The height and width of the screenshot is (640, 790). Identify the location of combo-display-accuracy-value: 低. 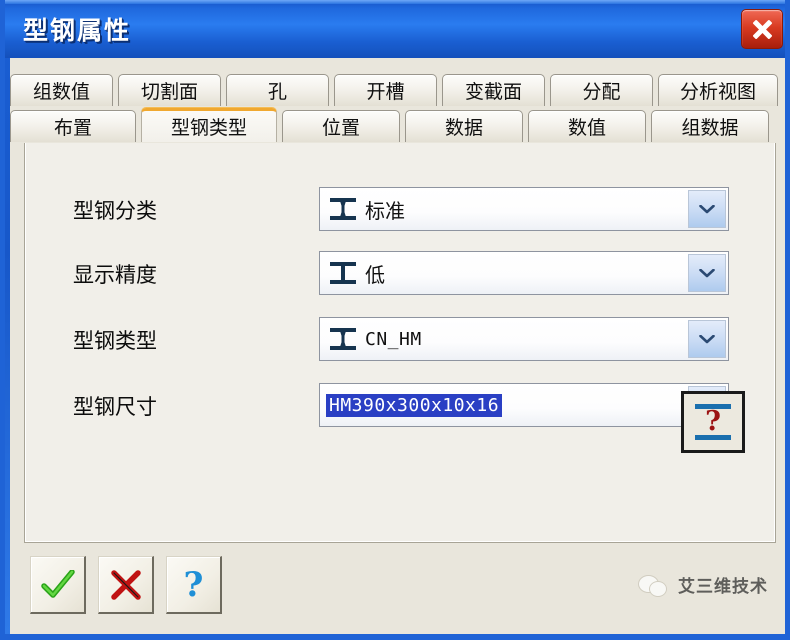
(375, 274).